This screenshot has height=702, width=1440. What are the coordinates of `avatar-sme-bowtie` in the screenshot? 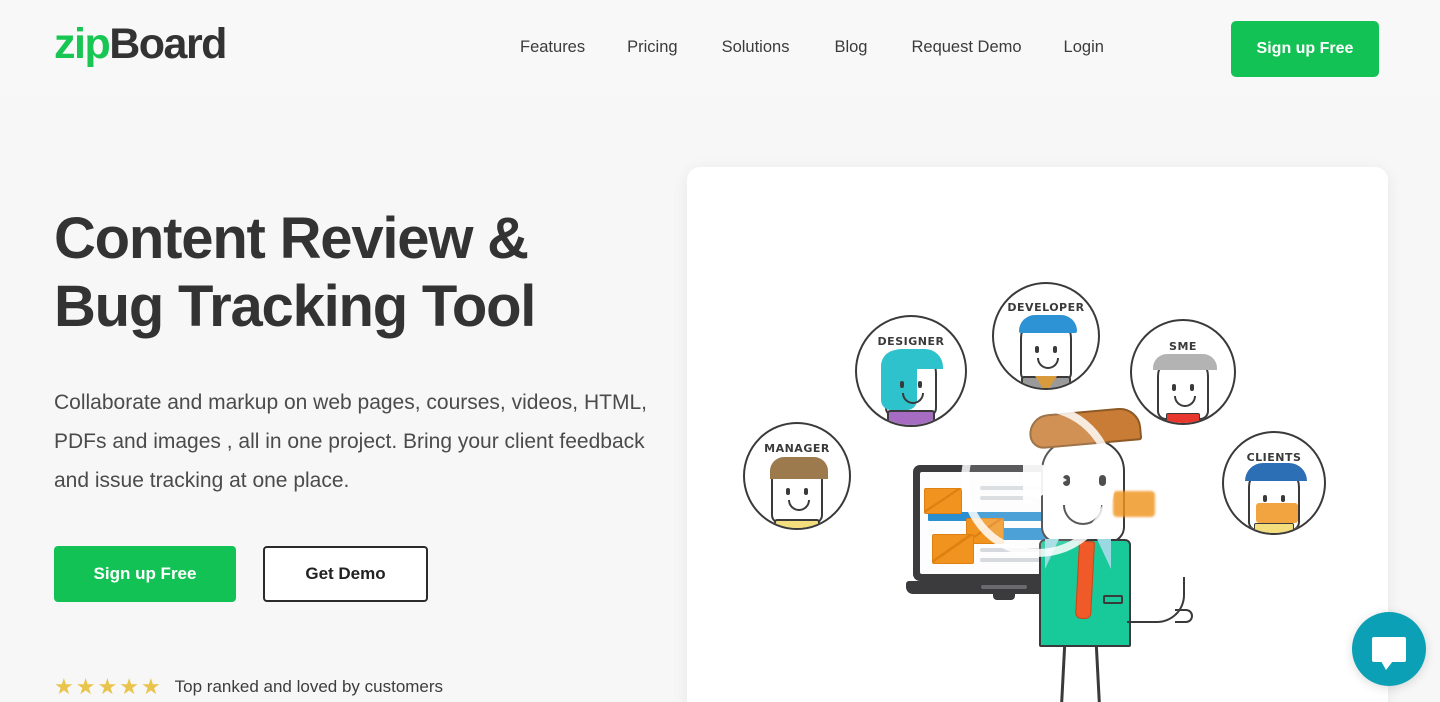 It's located at (1183, 418).